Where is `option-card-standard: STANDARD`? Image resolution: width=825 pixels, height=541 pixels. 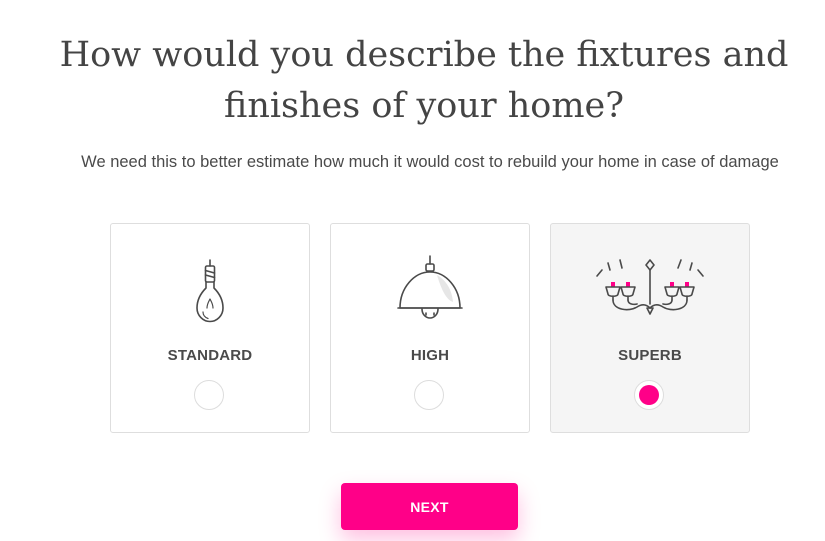
option-card-standard: STANDARD is located at coordinates (210, 328).